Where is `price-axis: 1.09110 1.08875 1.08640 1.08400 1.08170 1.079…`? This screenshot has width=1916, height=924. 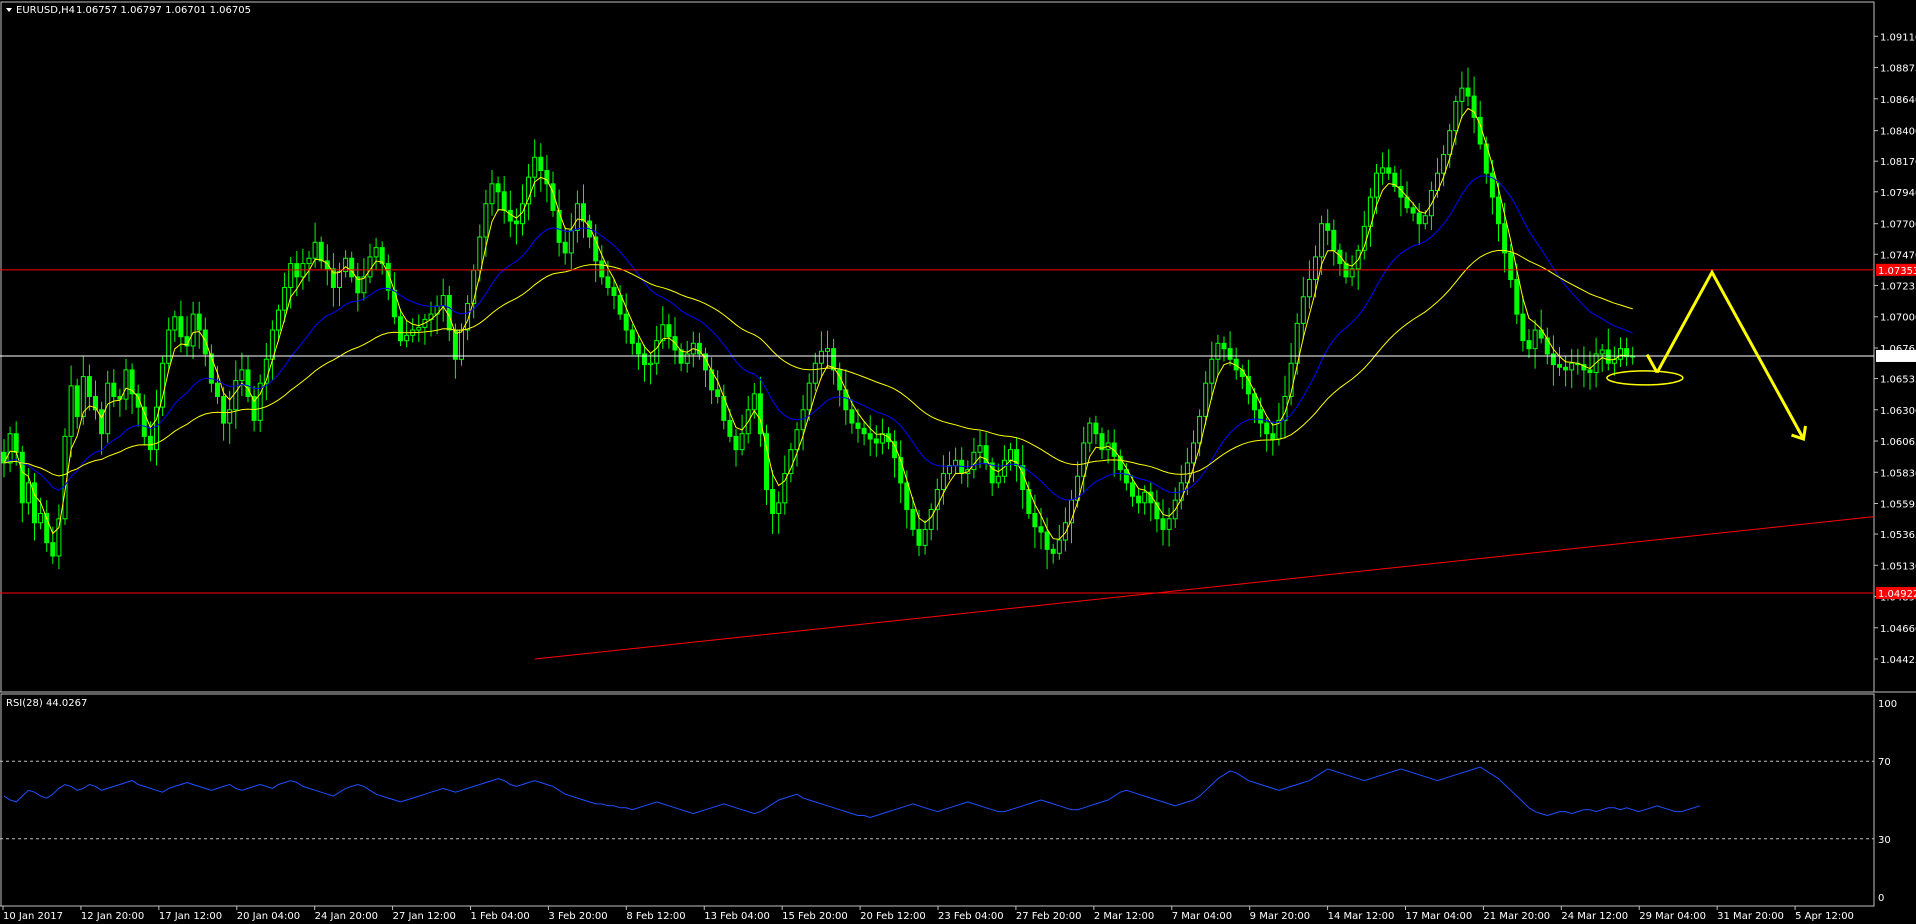 price-axis: 1.09110 1.08875 1.08640 1.08400 1.08170 1.079… is located at coordinates (1895, 349).